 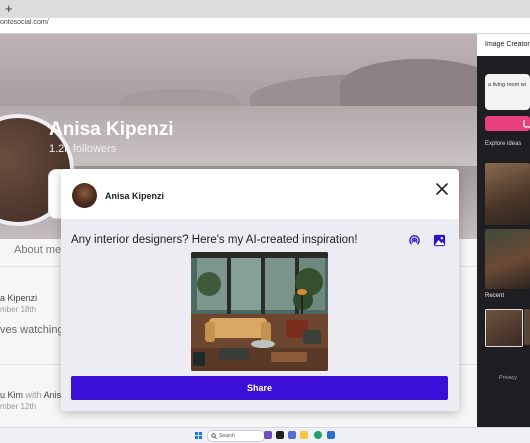 What do you see at coordinates (503, 144) in the screenshot?
I see `explore-ideas-tab: Explore ideas` at bounding box center [503, 144].